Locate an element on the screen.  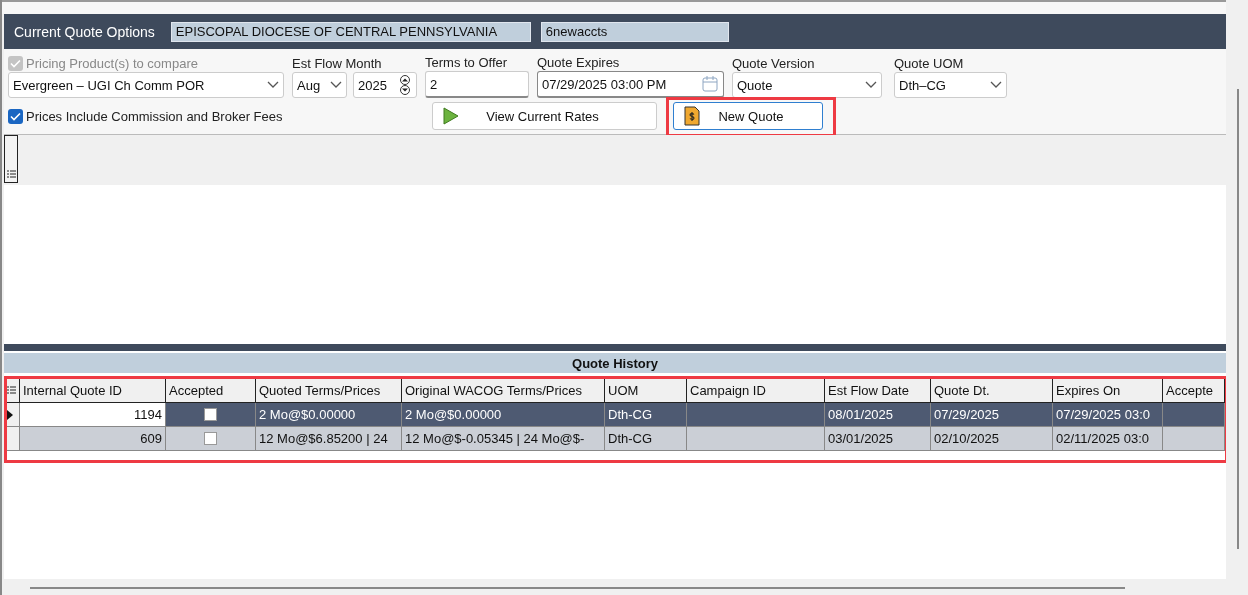
terms-field: 2 is located at coordinates (477, 84).